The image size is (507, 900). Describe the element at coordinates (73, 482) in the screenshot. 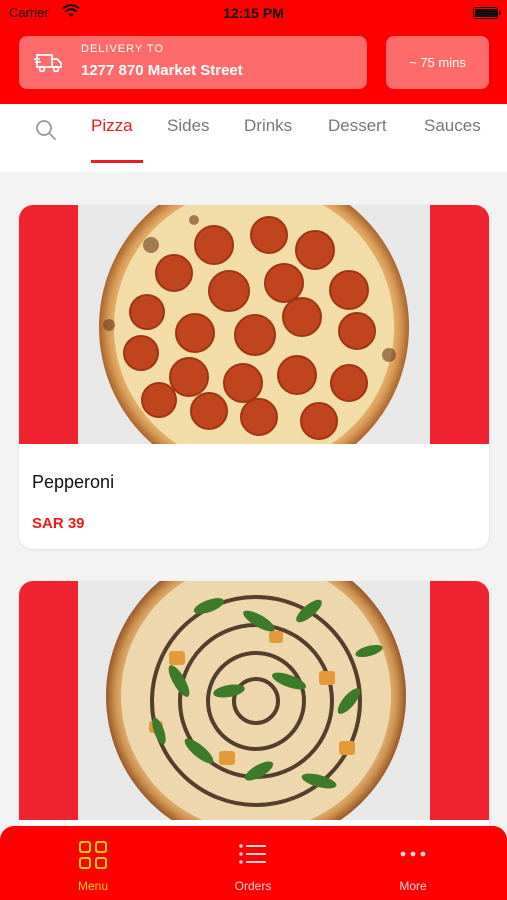

I see `product-name: Pepperoni` at that location.